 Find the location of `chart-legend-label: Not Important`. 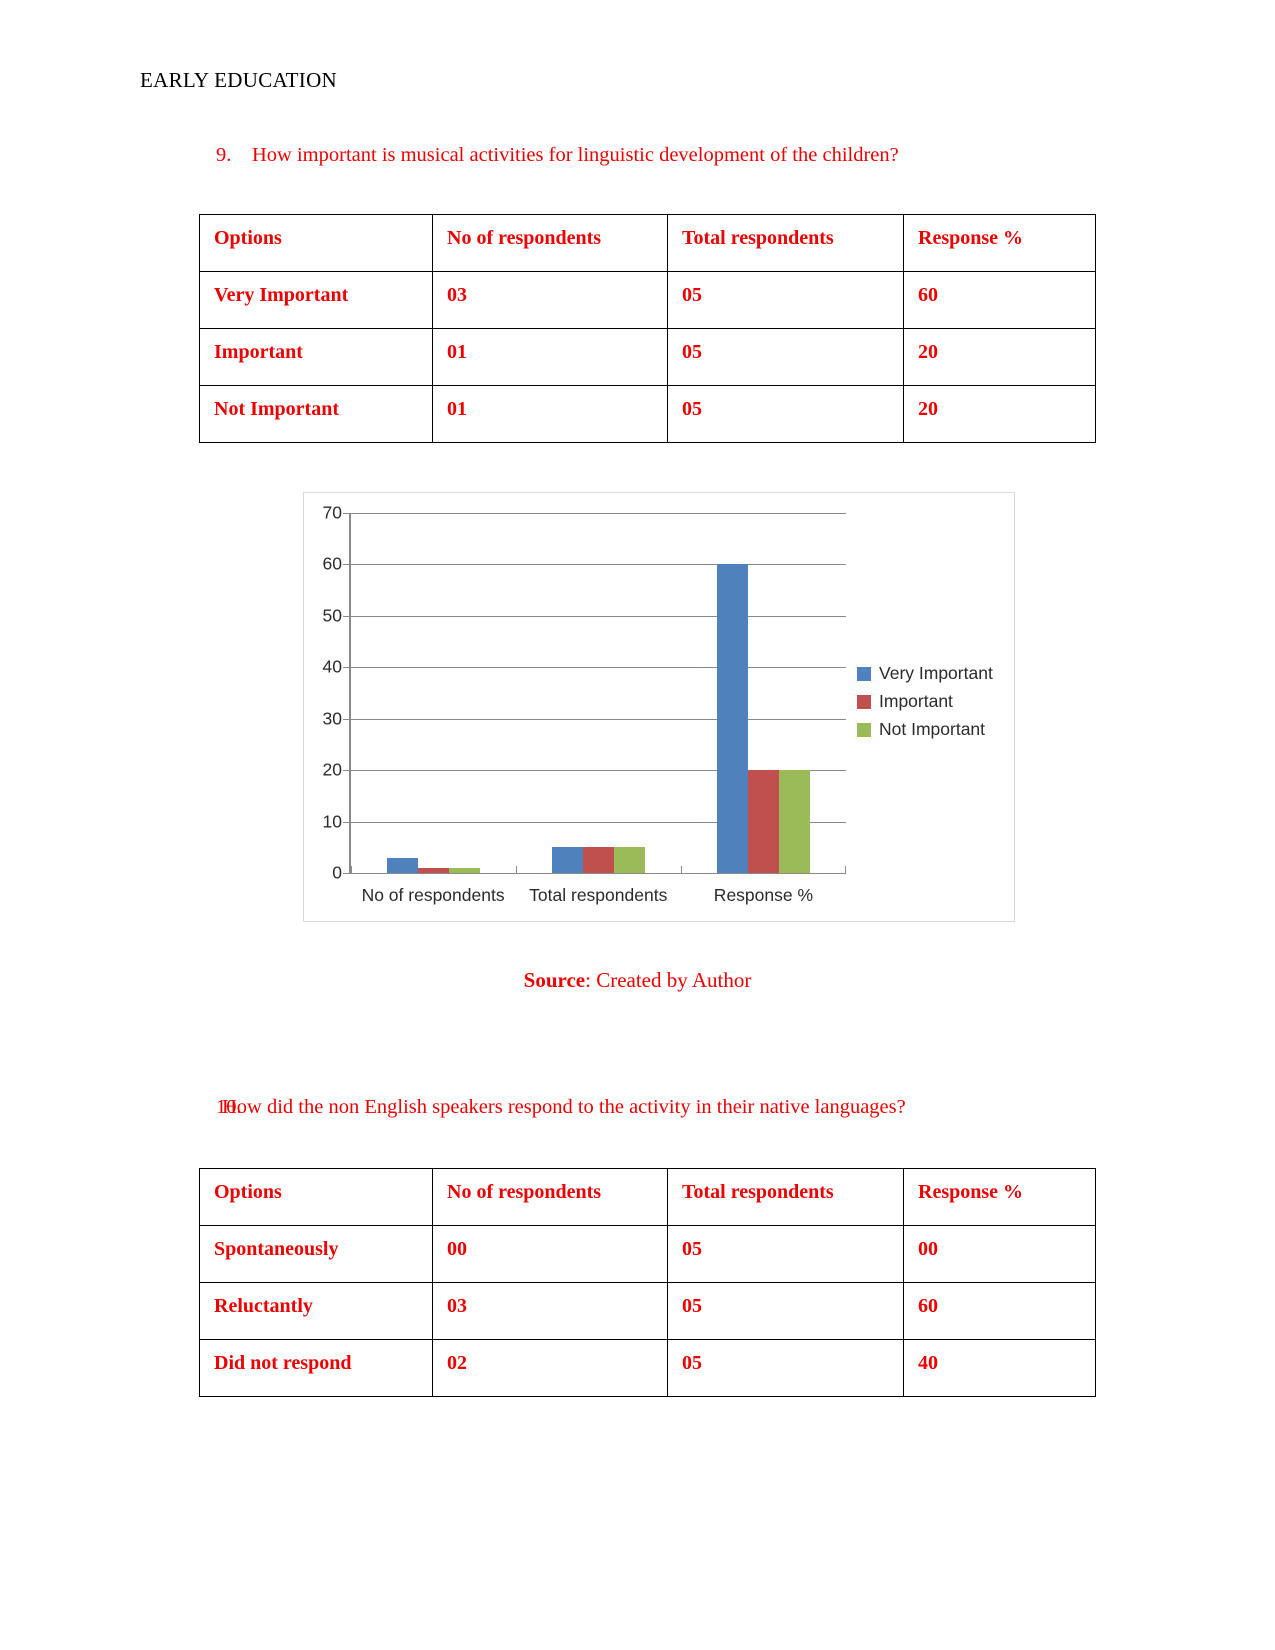

chart-legend-label: Not Important is located at coordinates (932, 729).